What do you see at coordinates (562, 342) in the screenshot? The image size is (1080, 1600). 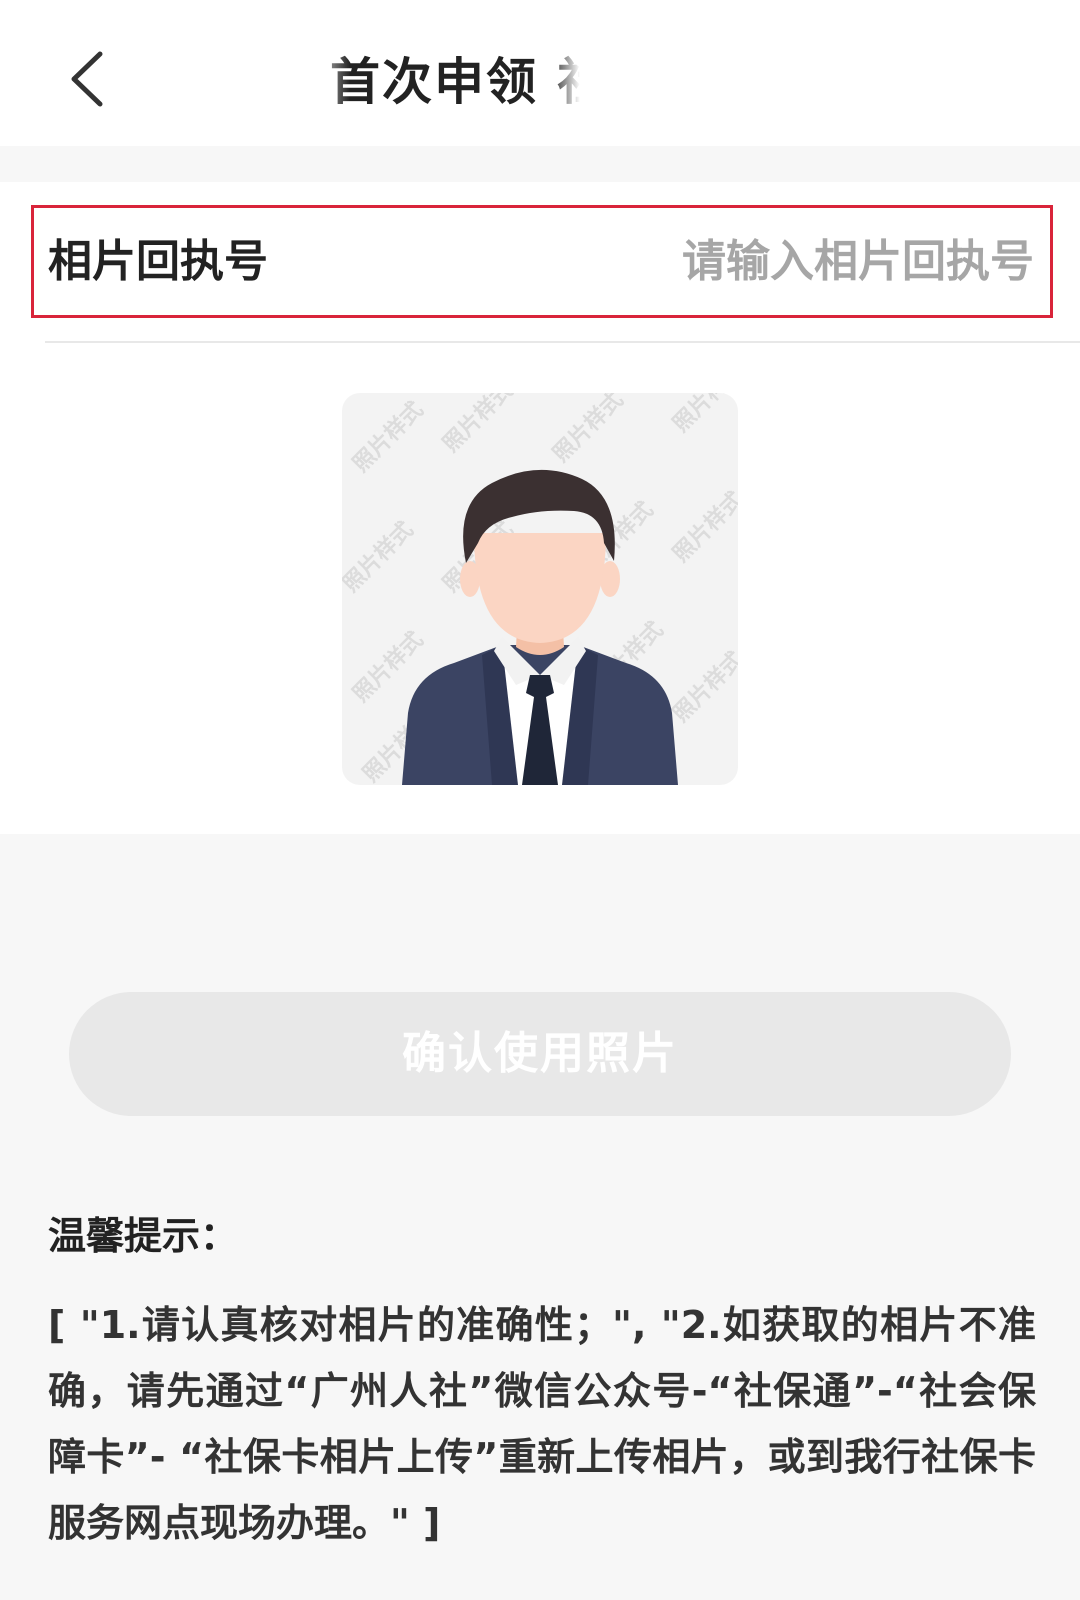 I see `divider` at bounding box center [562, 342].